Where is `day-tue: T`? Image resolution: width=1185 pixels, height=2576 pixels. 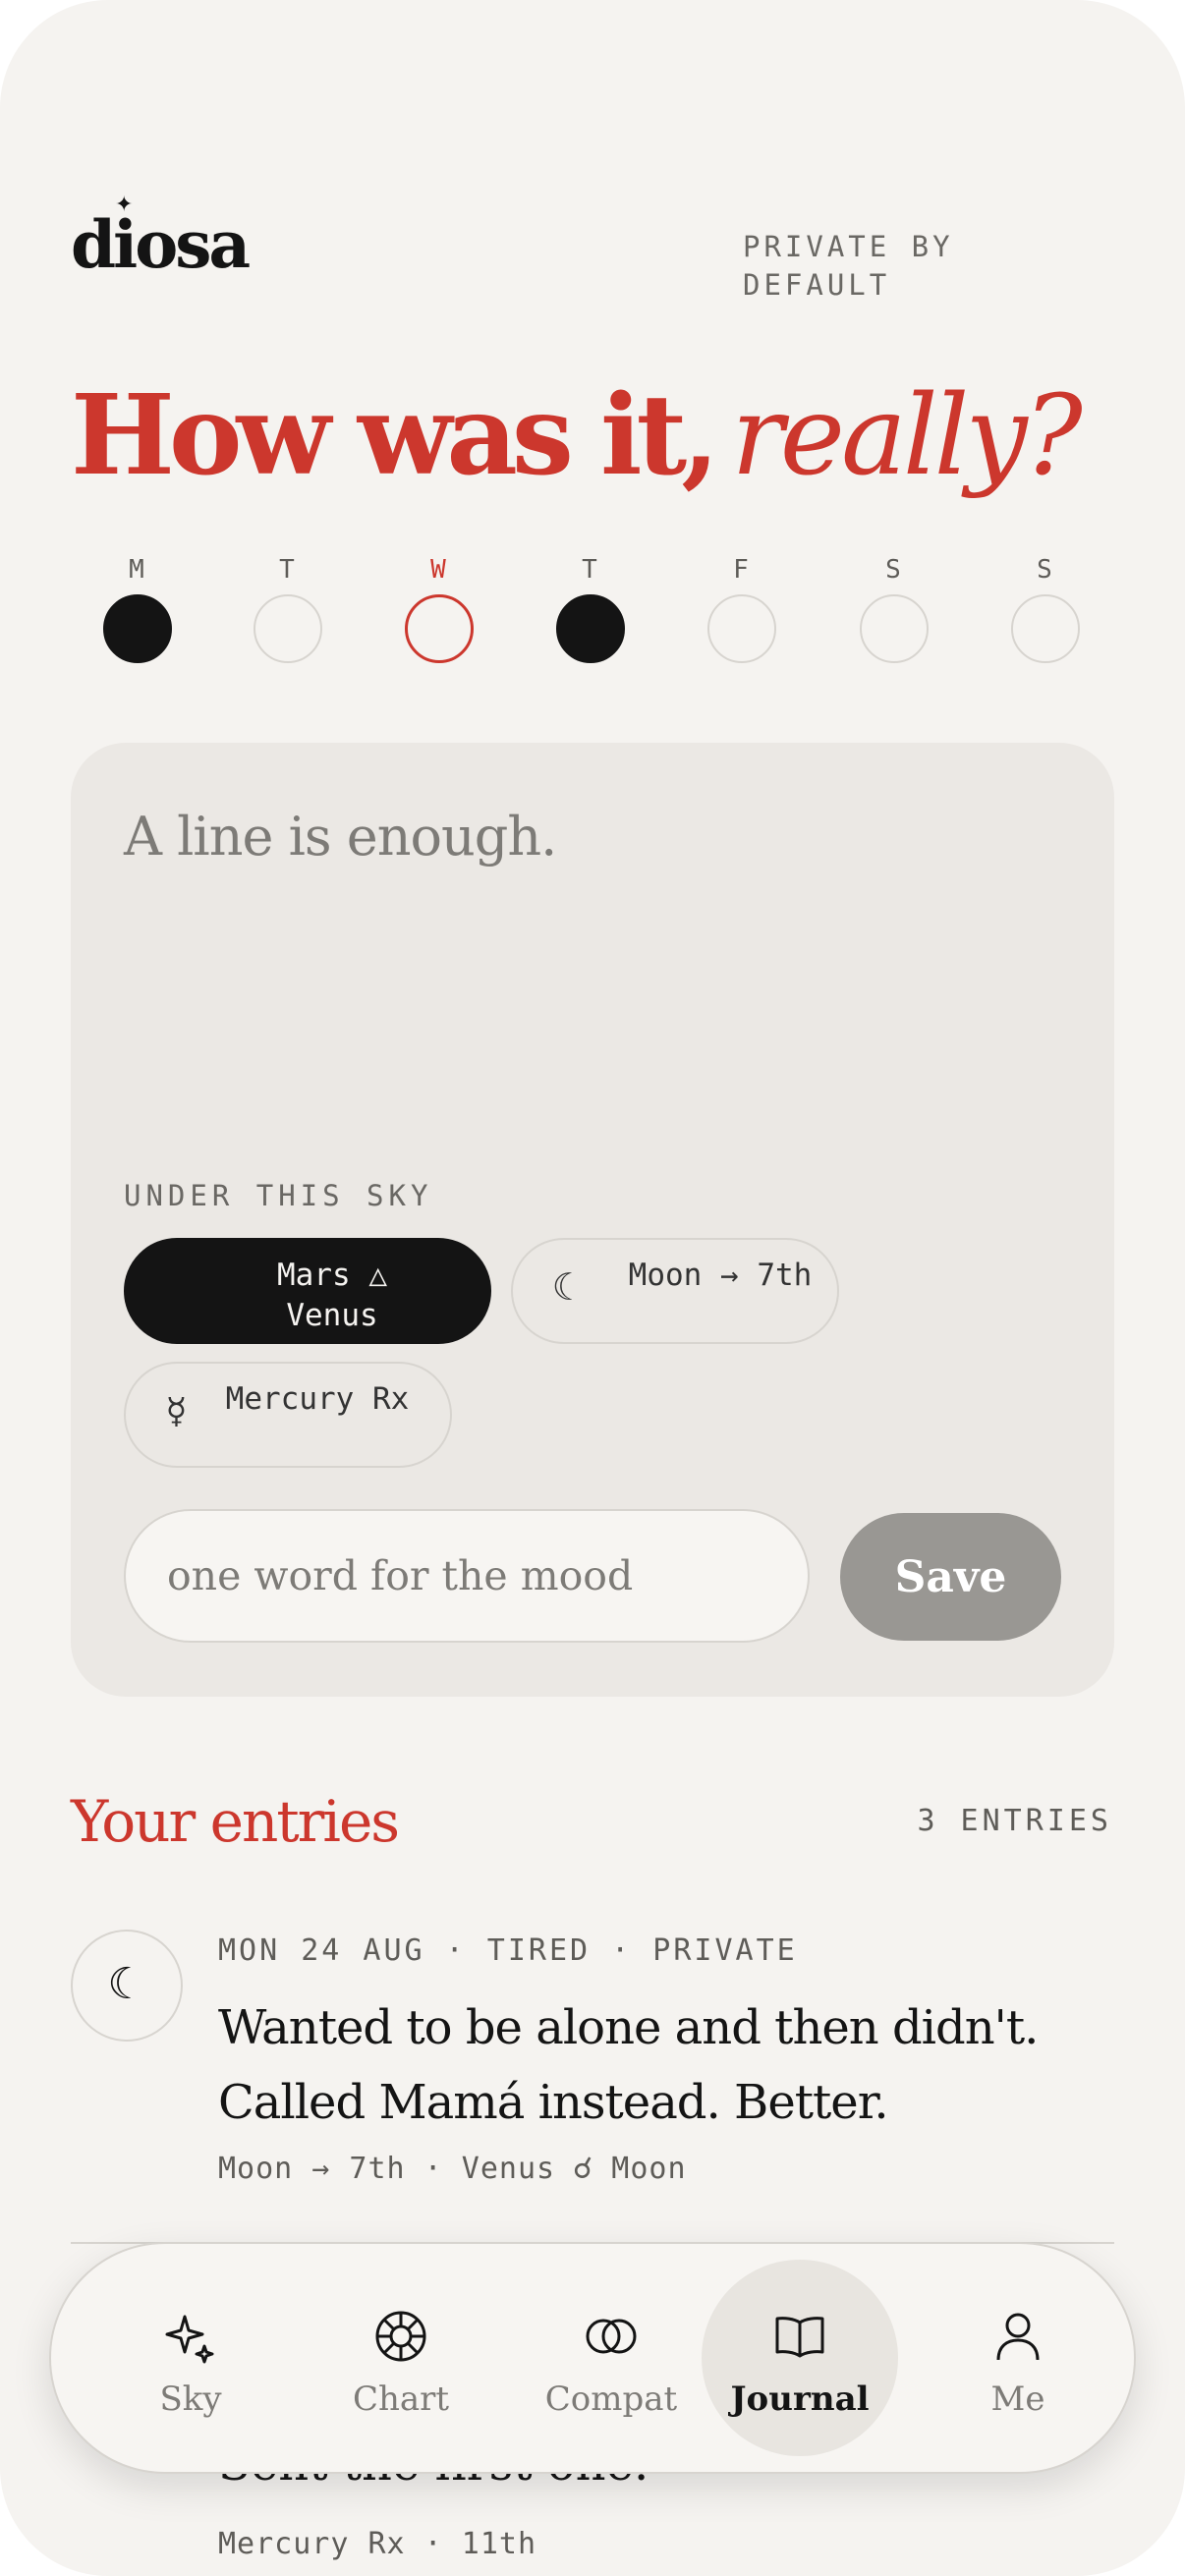
day-tue: T is located at coordinates (288, 609).